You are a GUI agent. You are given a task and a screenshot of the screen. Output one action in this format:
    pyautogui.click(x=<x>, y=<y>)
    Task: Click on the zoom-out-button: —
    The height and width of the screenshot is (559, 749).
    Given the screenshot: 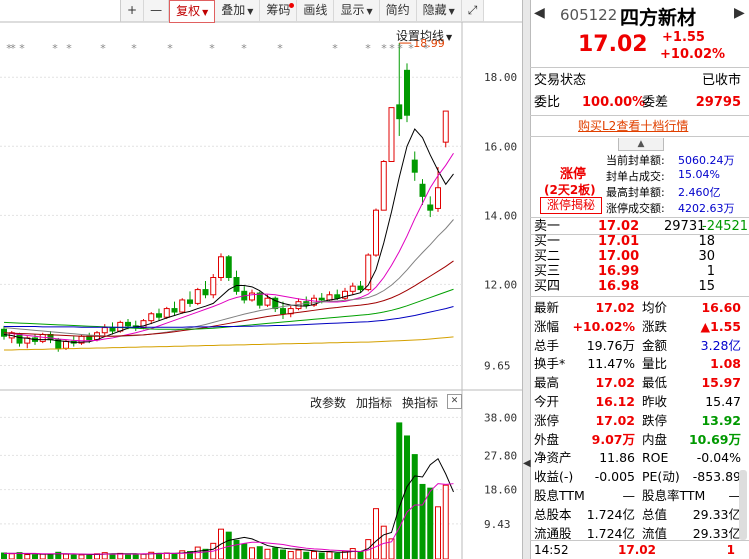 What is the action you would take?
    pyautogui.click(x=157, y=11)
    